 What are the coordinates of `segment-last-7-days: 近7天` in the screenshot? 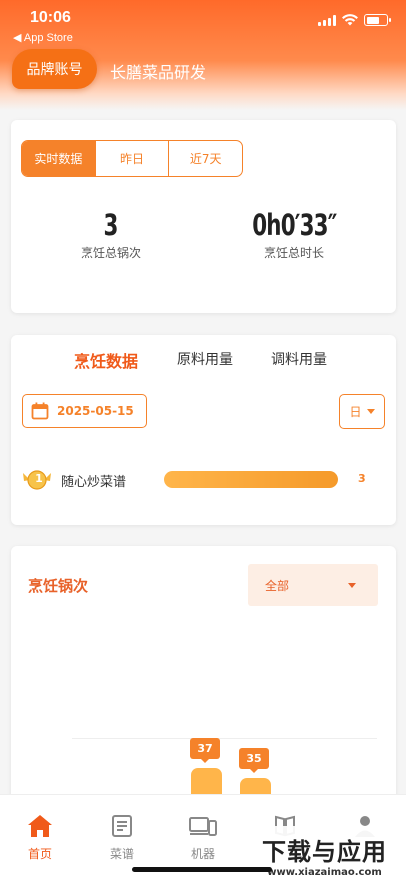 It's located at (205, 158).